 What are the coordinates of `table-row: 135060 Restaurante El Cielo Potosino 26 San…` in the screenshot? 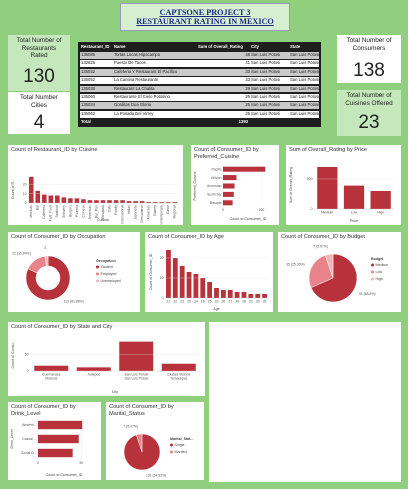 It's located at (199, 97).